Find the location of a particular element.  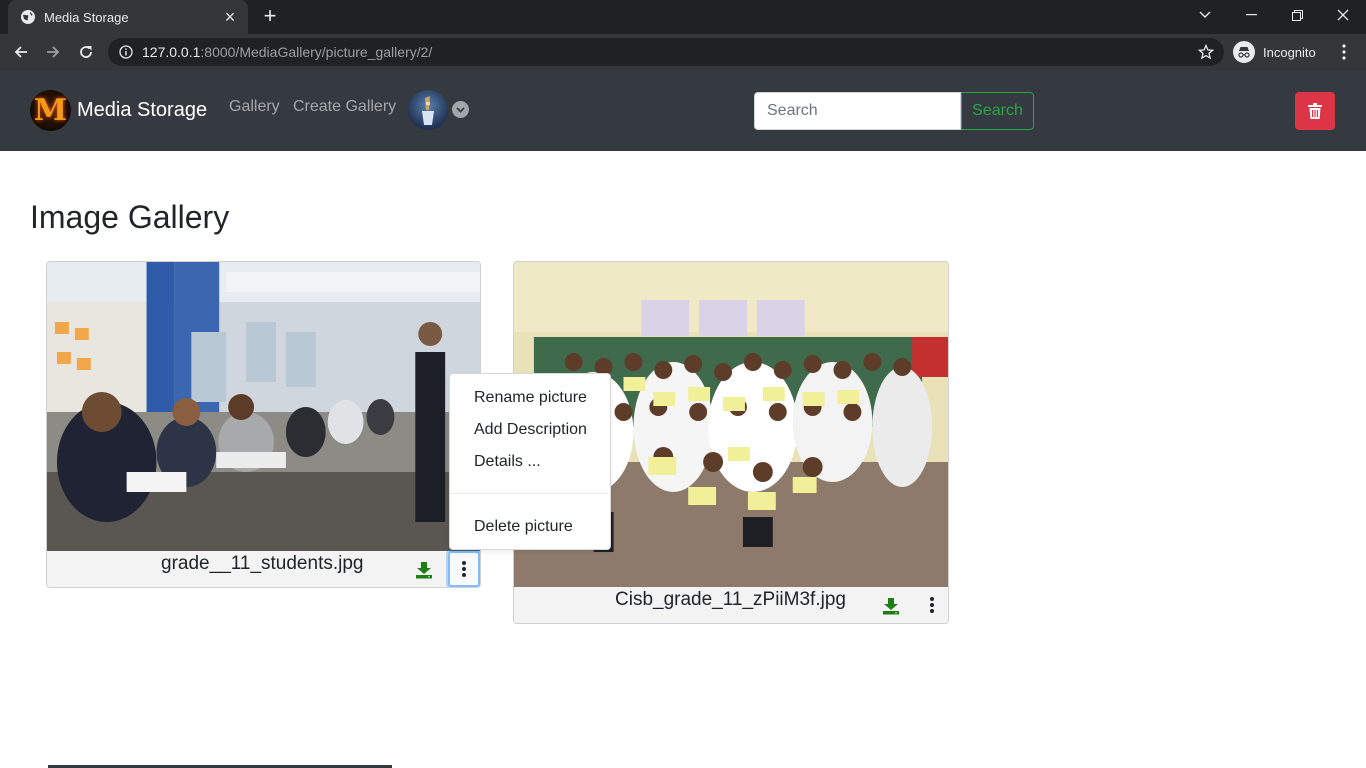

trash-icon is located at coordinates (1315, 111).